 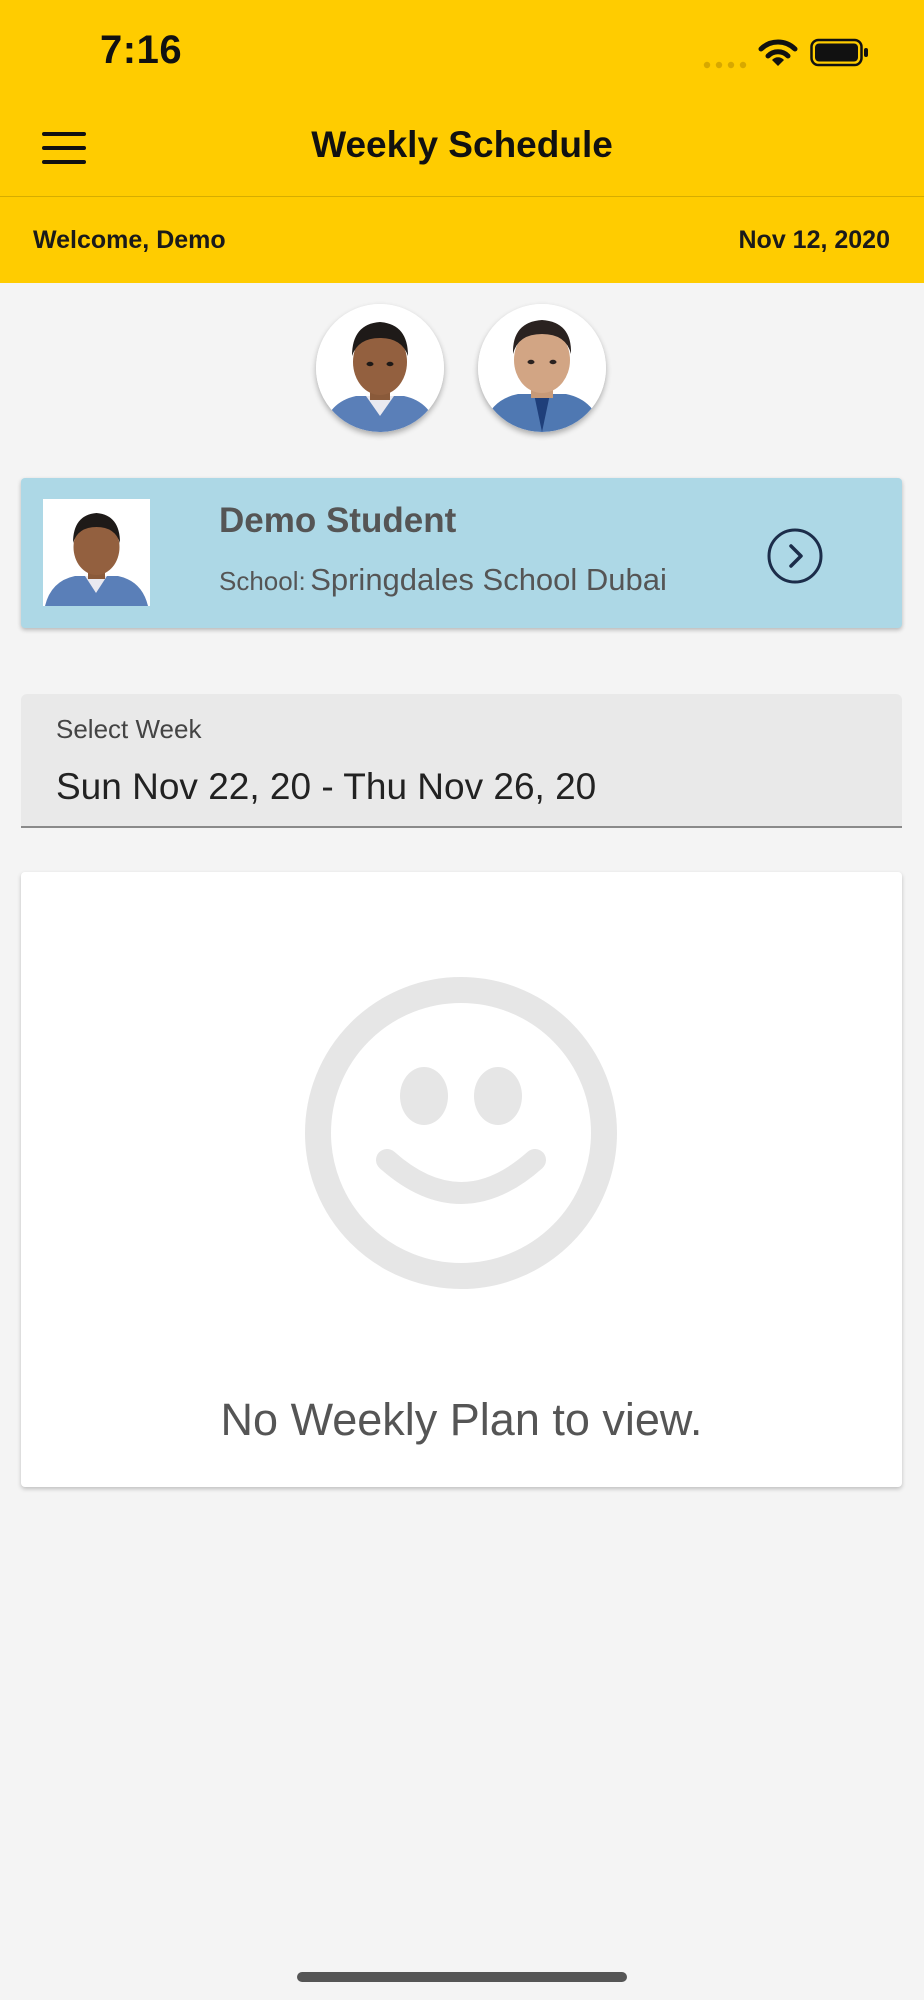 What do you see at coordinates (725, 63) in the screenshot?
I see `signal-icon` at bounding box center [725, 63].